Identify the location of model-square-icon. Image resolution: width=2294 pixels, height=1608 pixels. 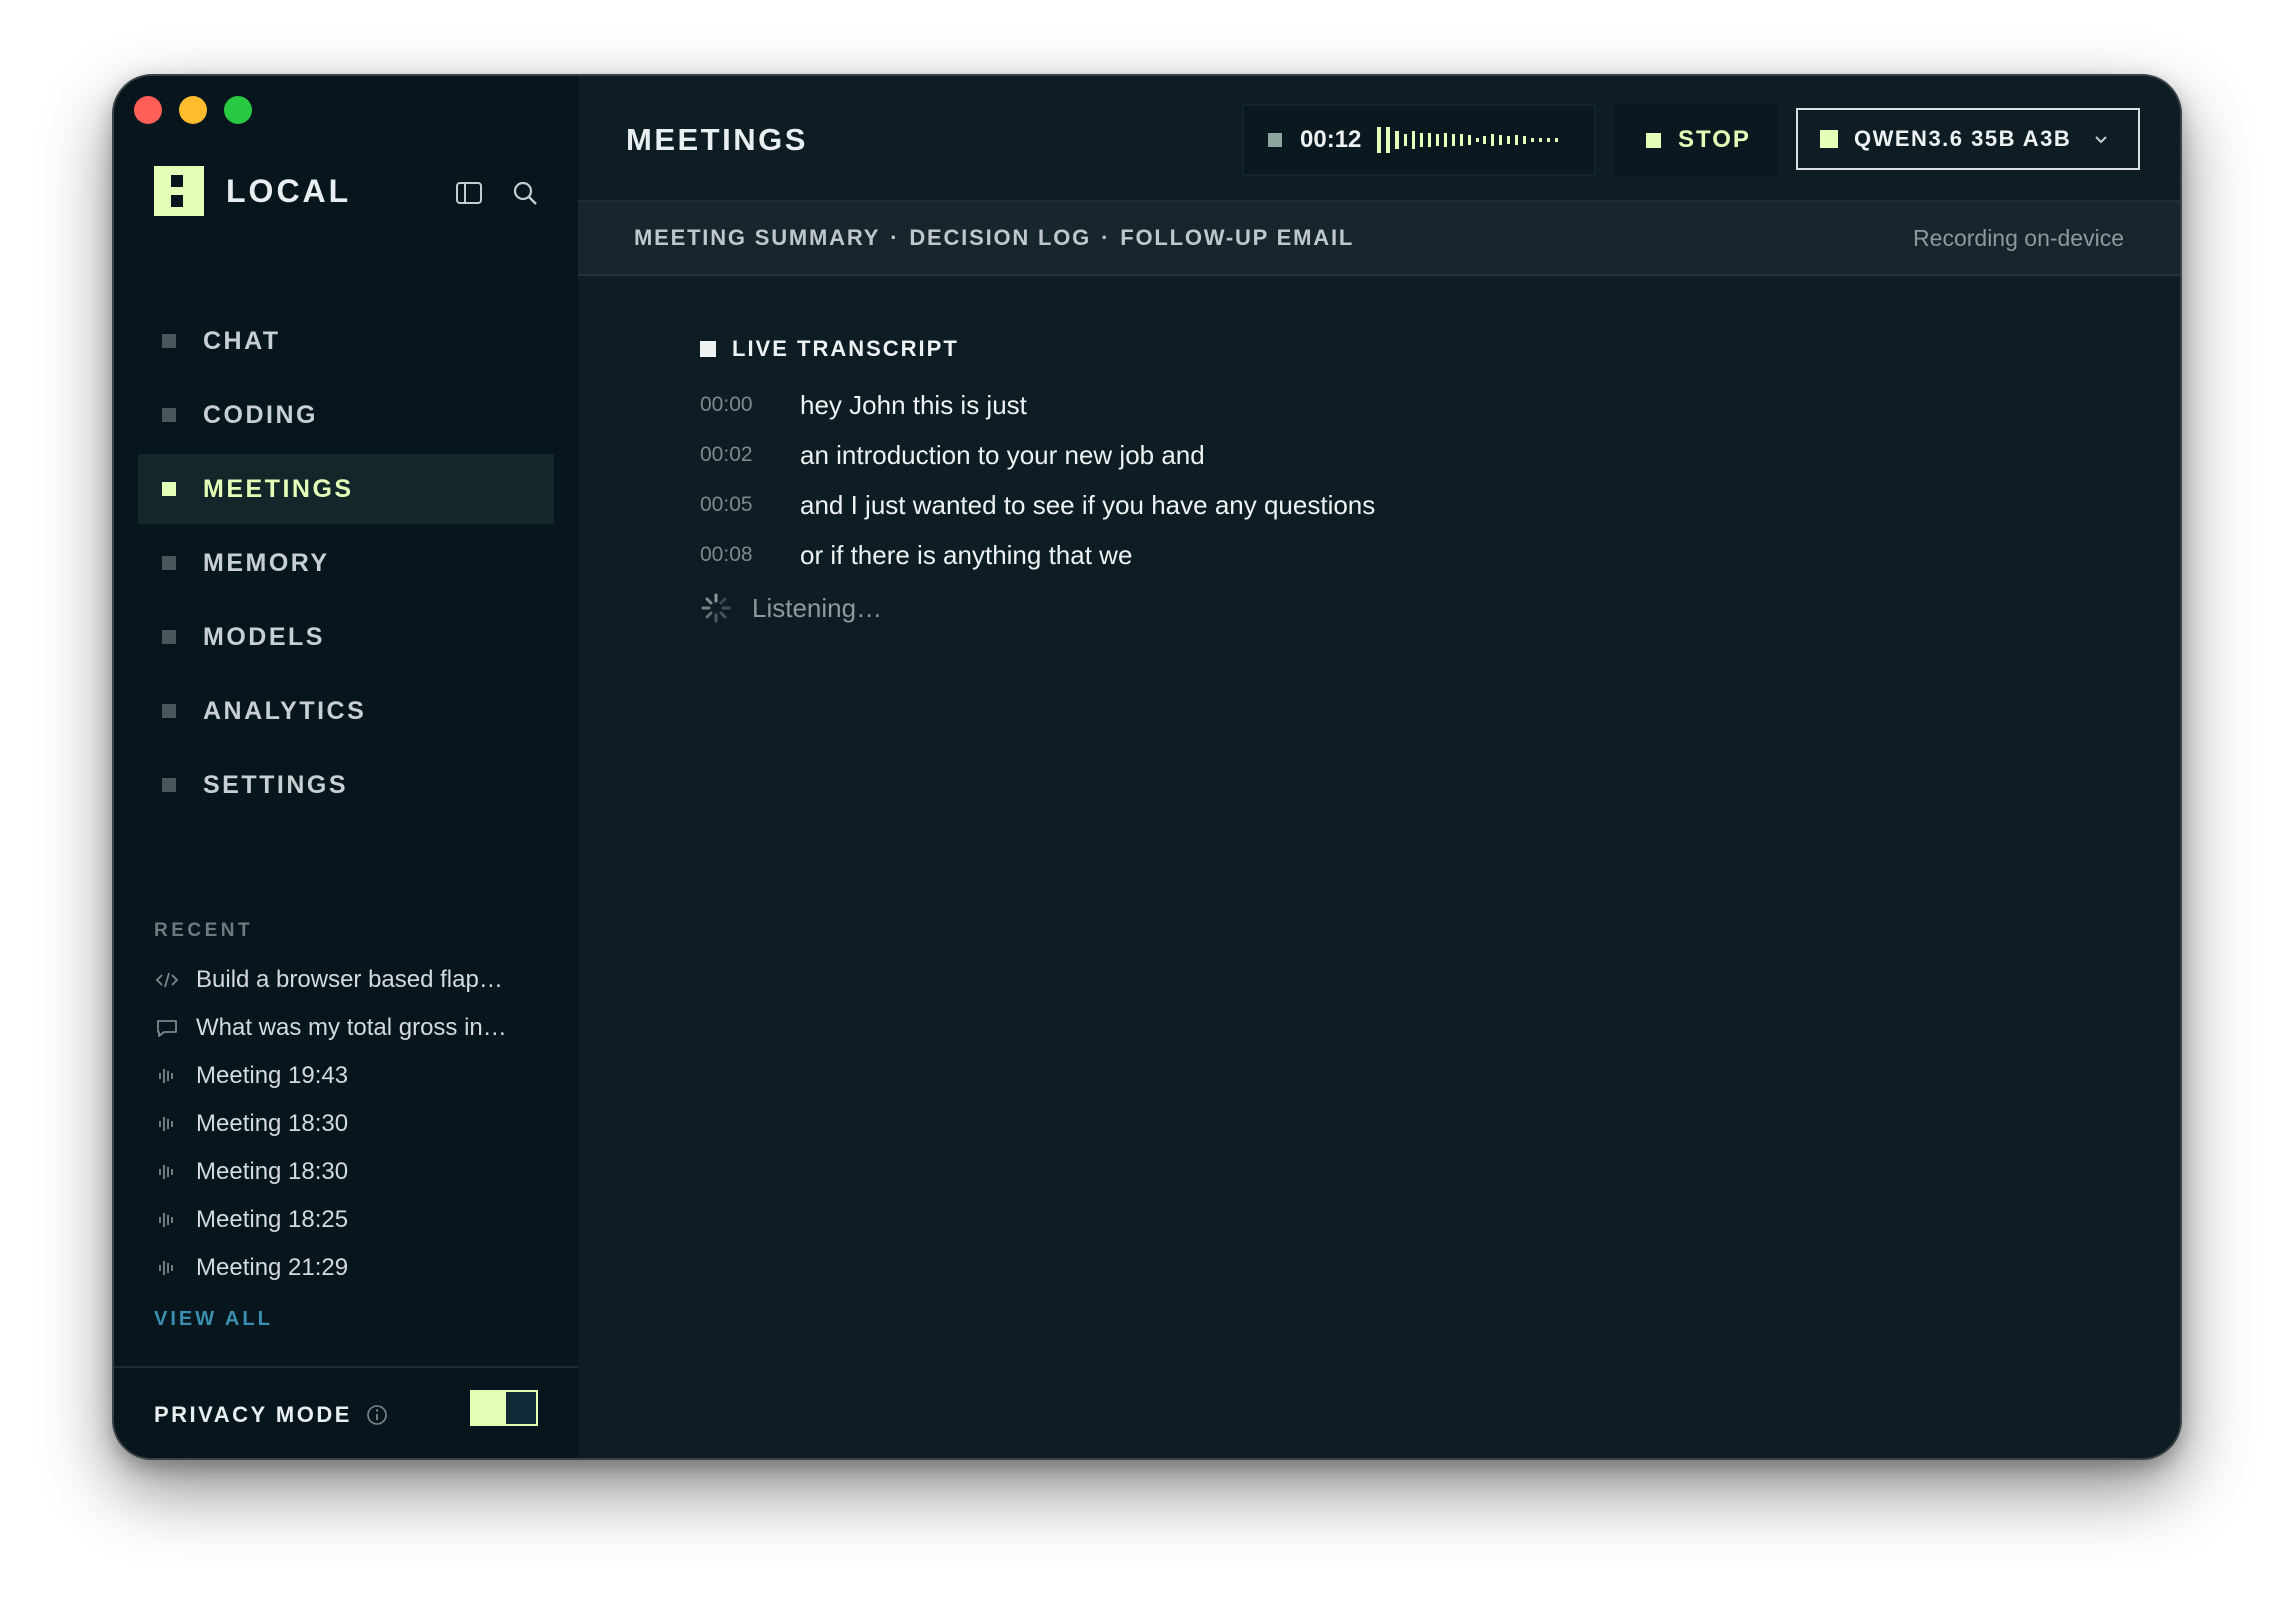
(1829, 139).